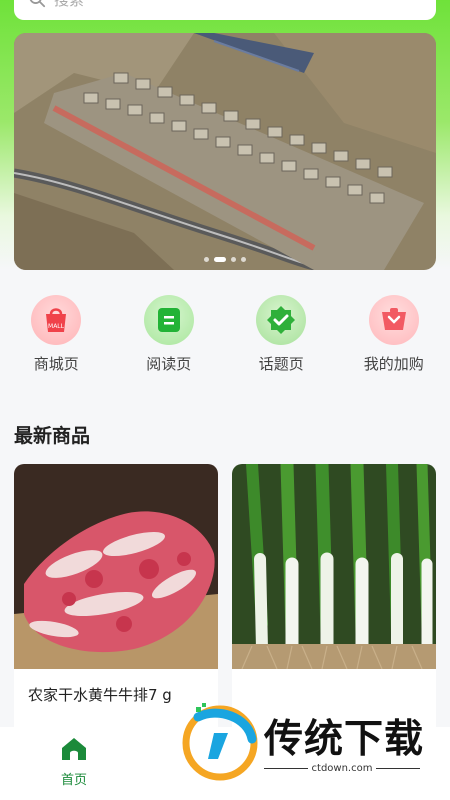 This screenshot has width=450, height=800. I want to click on nav-item-topic: 话题页, so click(281, 337).